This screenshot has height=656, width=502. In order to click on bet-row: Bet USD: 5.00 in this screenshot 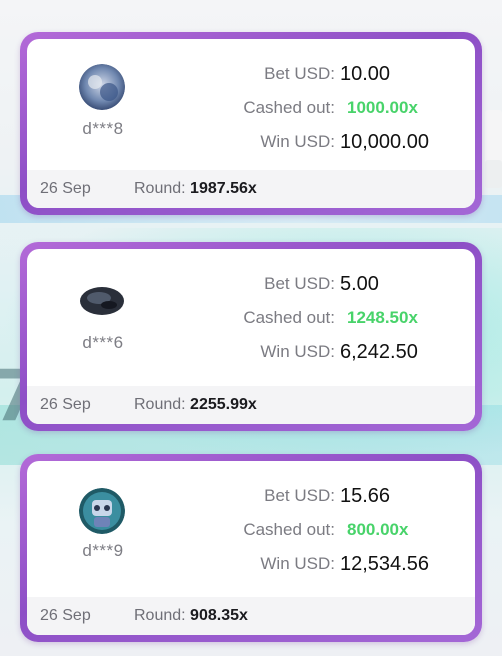, I will do `click(312, 284)`.